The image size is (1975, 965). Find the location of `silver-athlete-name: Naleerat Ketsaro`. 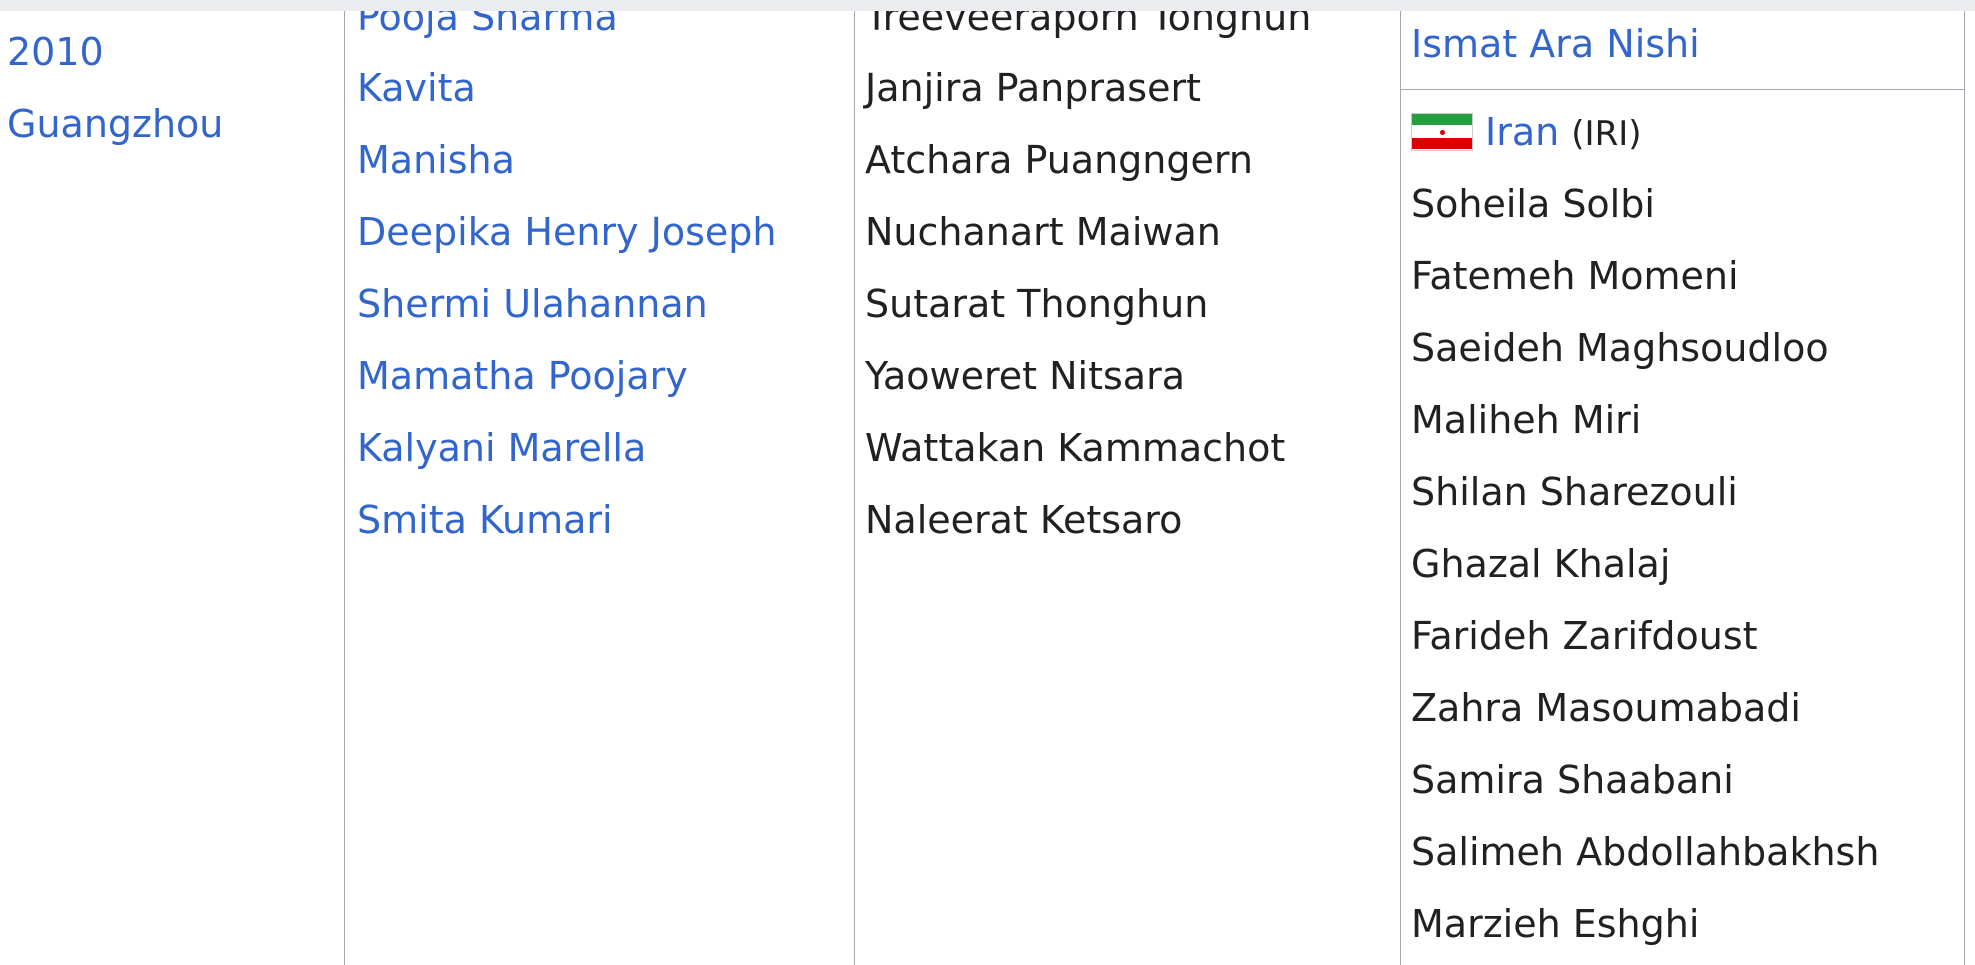

silver-athlete-name: Naleerat Ketsaro is located at coordinates (1024, 520).